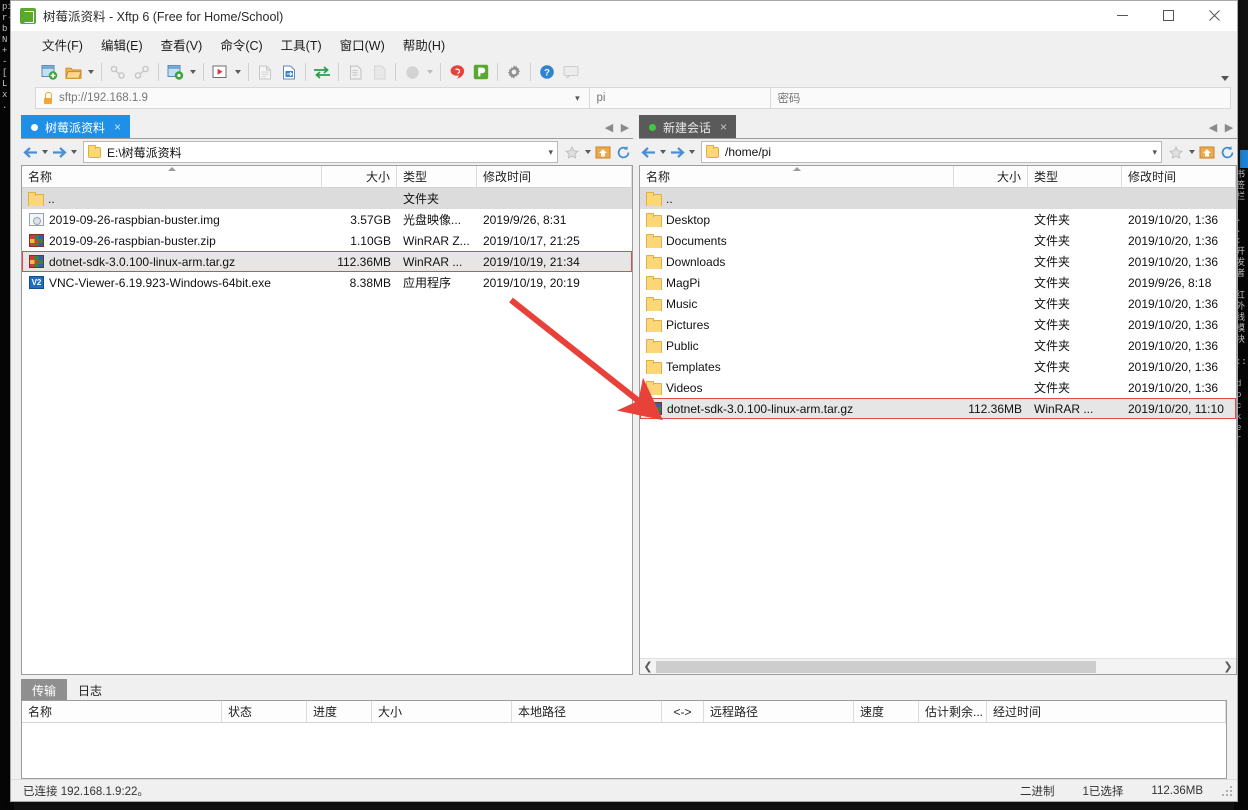 The image size is (1248, 810). What do you see at coordinates (677, 152) in the screenshot?
I see `remote-forward-button` at bounding box center [677, 152].